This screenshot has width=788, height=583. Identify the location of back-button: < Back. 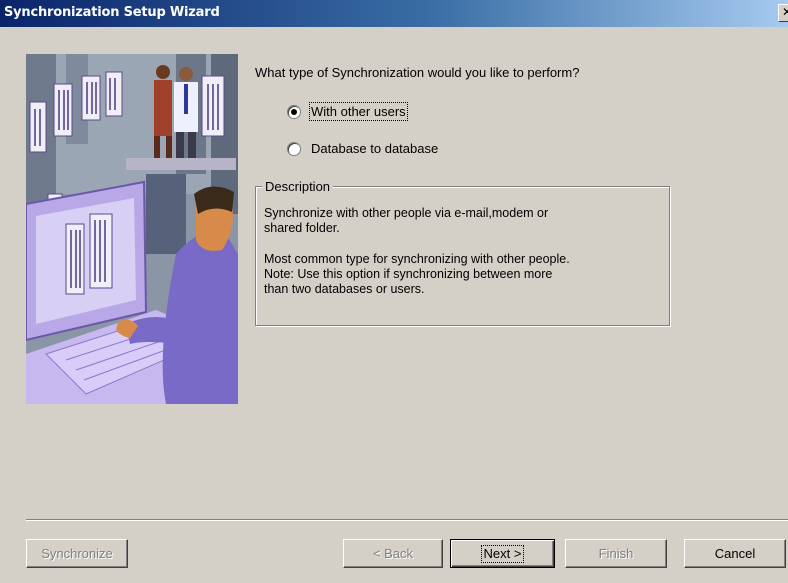
(393, 553).